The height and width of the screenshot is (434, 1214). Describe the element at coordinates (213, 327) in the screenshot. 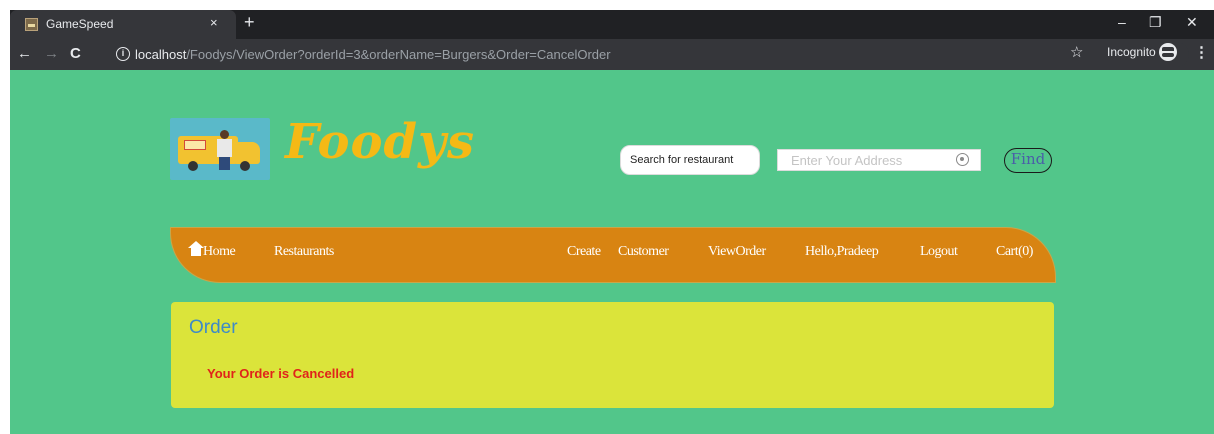

I see `order-title: Order` at that location.